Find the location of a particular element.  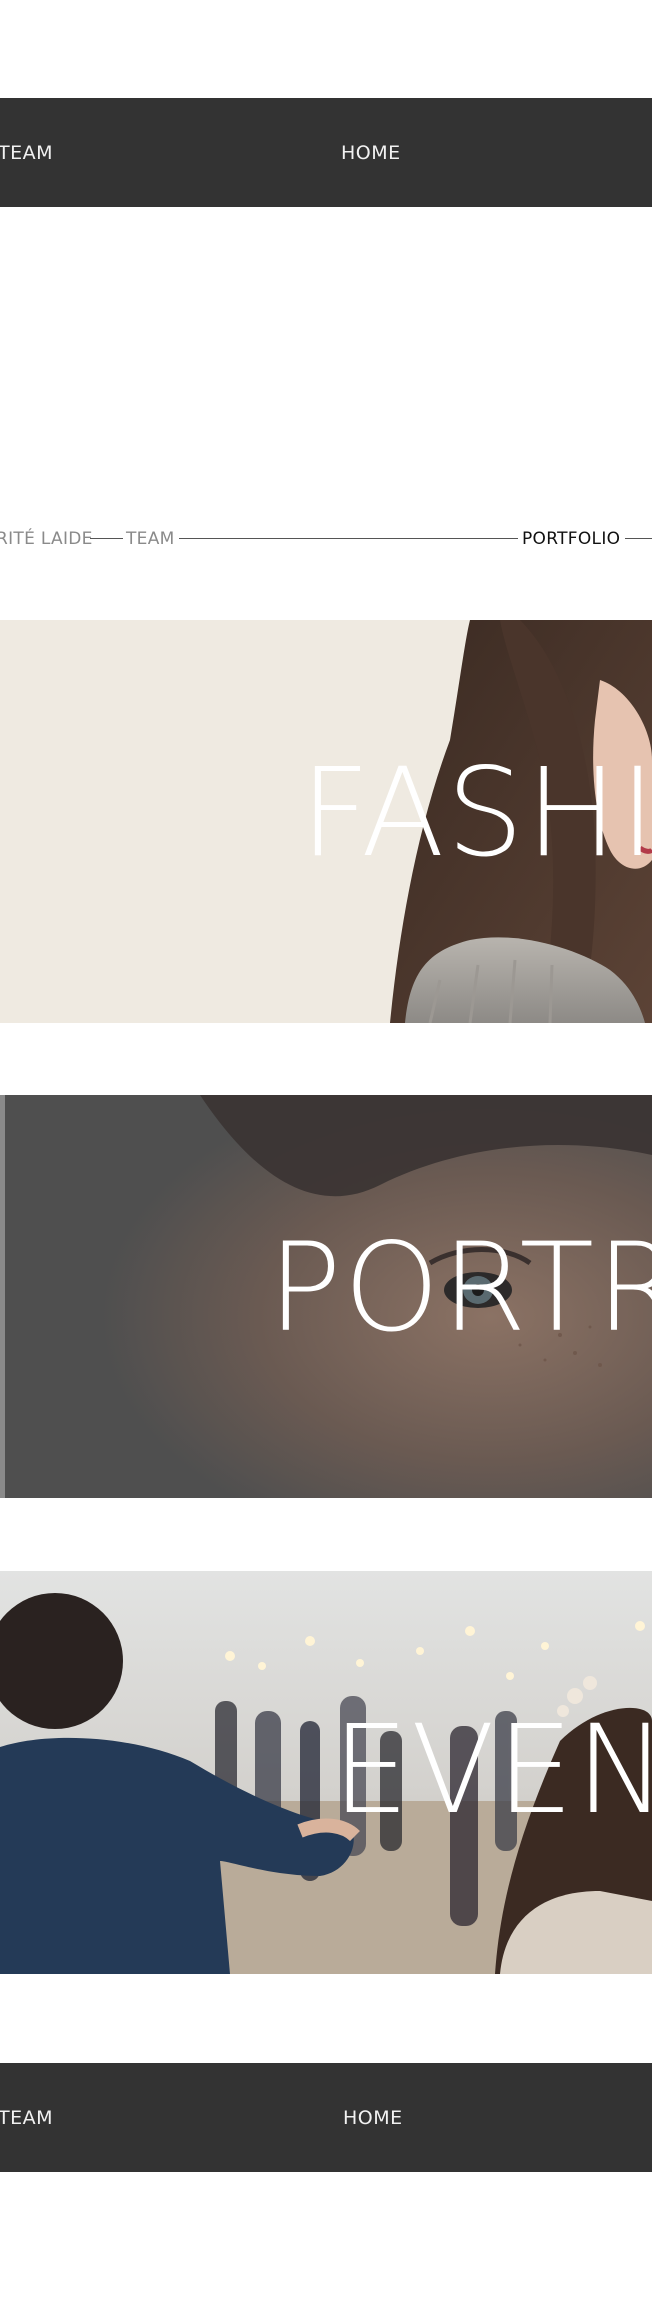

portfolio-title-events: EVEN is located at coordinates (492, 1770).